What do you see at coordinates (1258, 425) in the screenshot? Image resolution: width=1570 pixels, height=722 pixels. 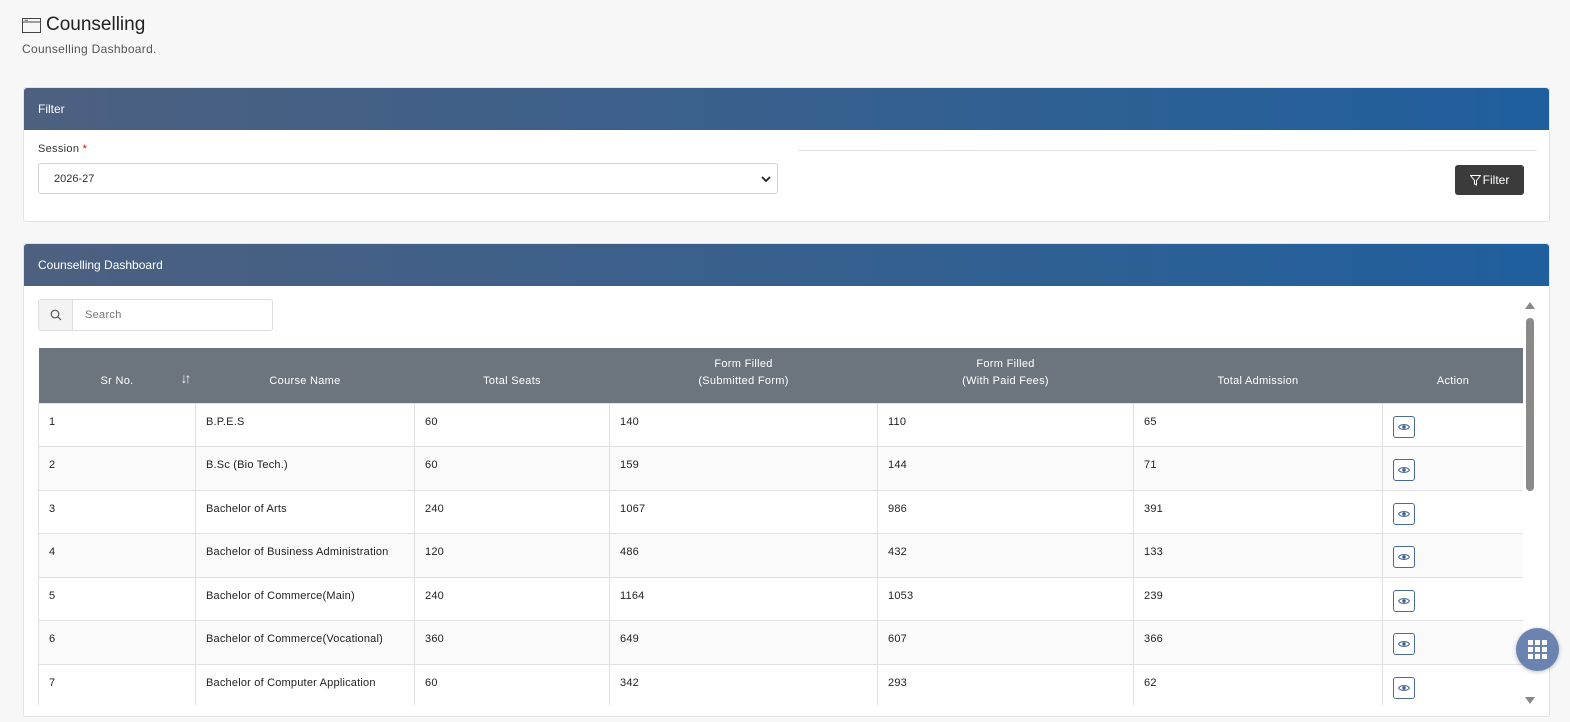 I see `cell-total-admission: 65` at bounding box center [1258, 425].